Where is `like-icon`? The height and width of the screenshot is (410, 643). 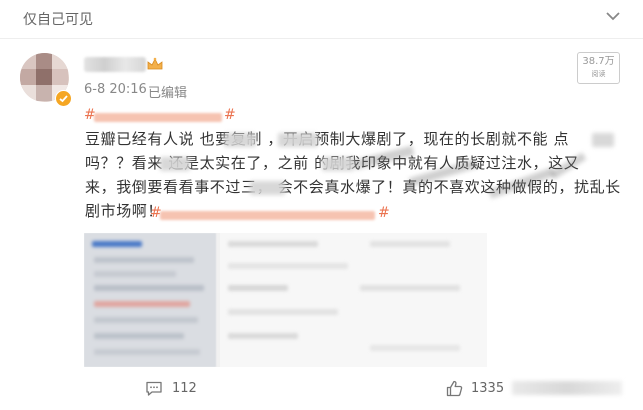
like-icon is located at coordinates (454, 388).